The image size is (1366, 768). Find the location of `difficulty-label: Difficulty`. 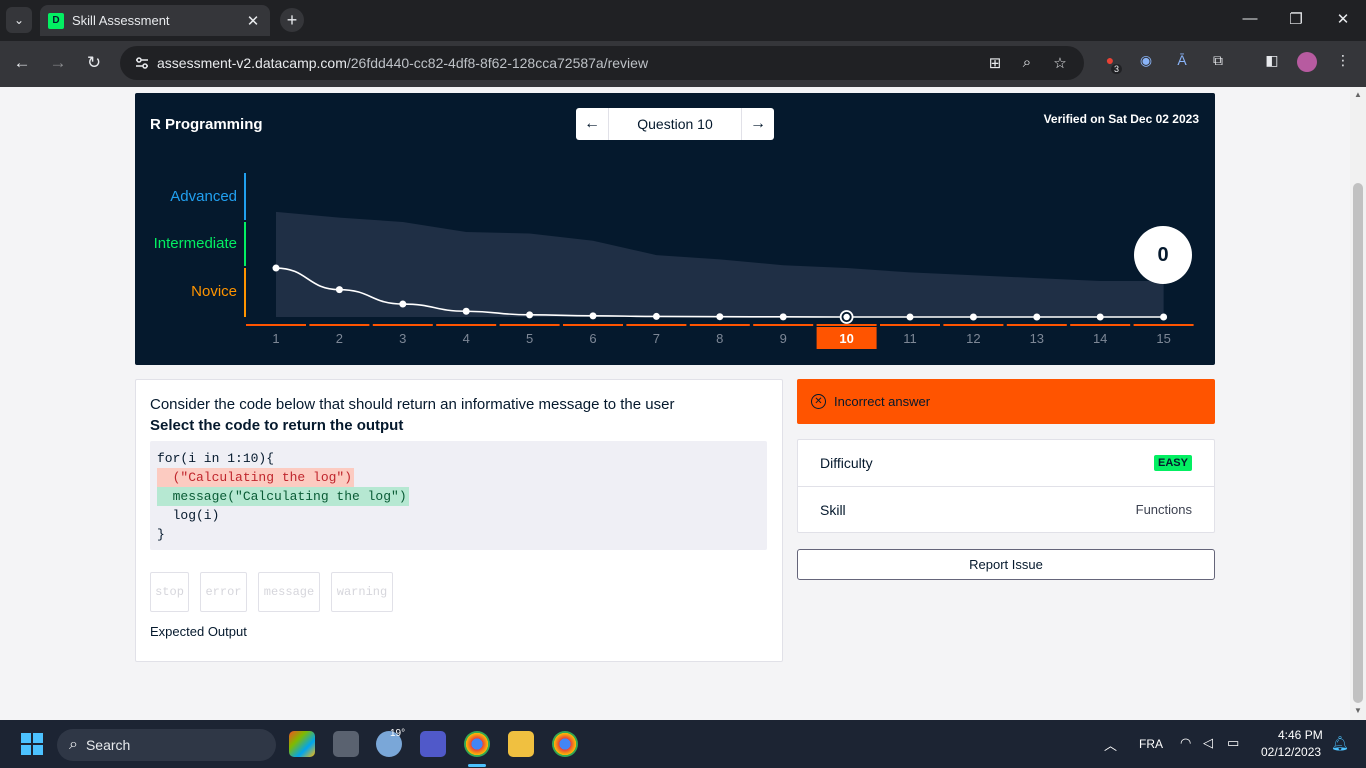

difficulty-label: Difficulty is located at coordinates (846, 463).